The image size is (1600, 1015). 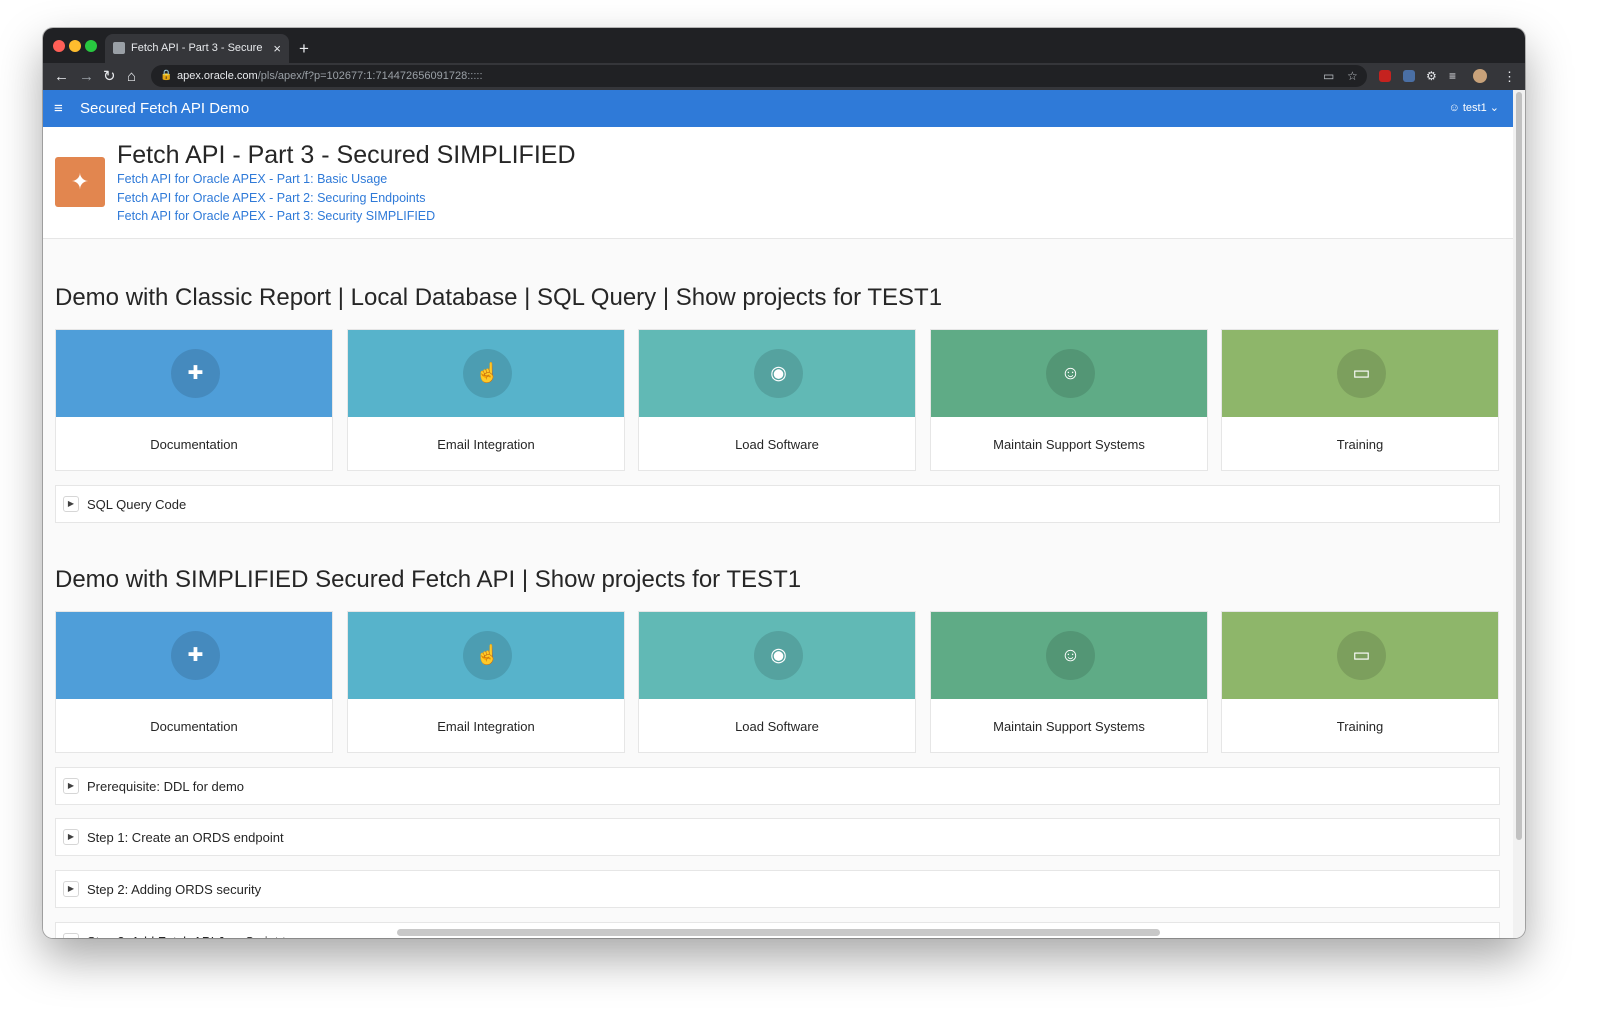 I want to click on menu-icon: ⋮, so click(x=1509, y=76).